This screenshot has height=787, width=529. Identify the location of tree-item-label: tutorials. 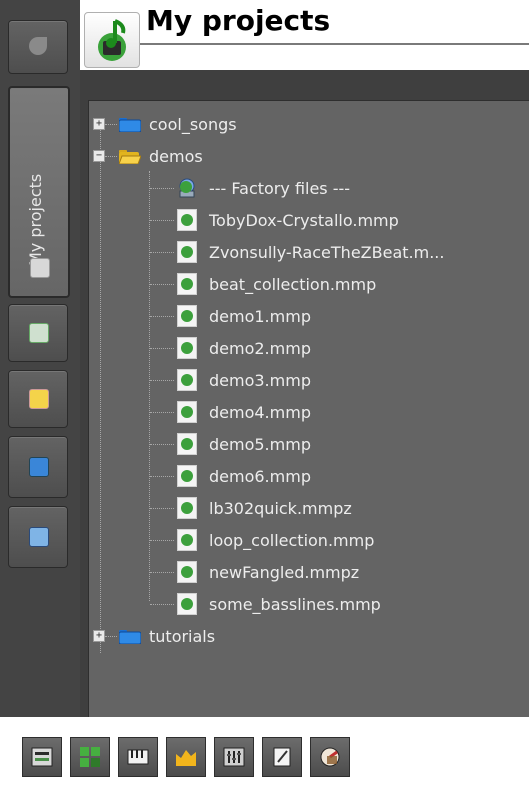
(182, 636).